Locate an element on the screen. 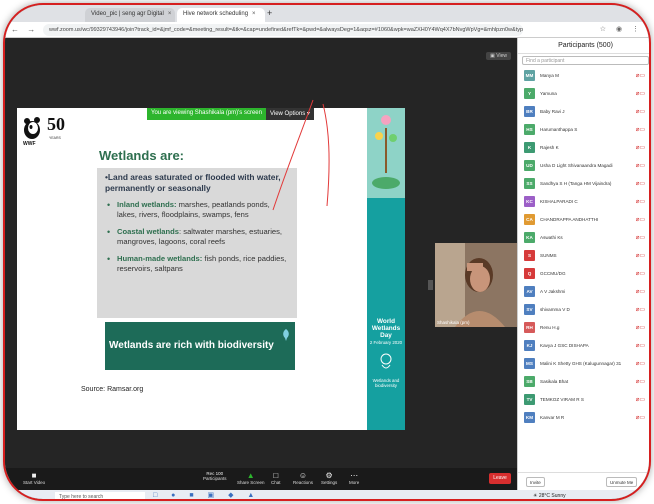 Image resolution: width=654 pixels, height=504 pixels. tab-label: Video_pic | seng agr Digital is located at coordinates (127, 14).